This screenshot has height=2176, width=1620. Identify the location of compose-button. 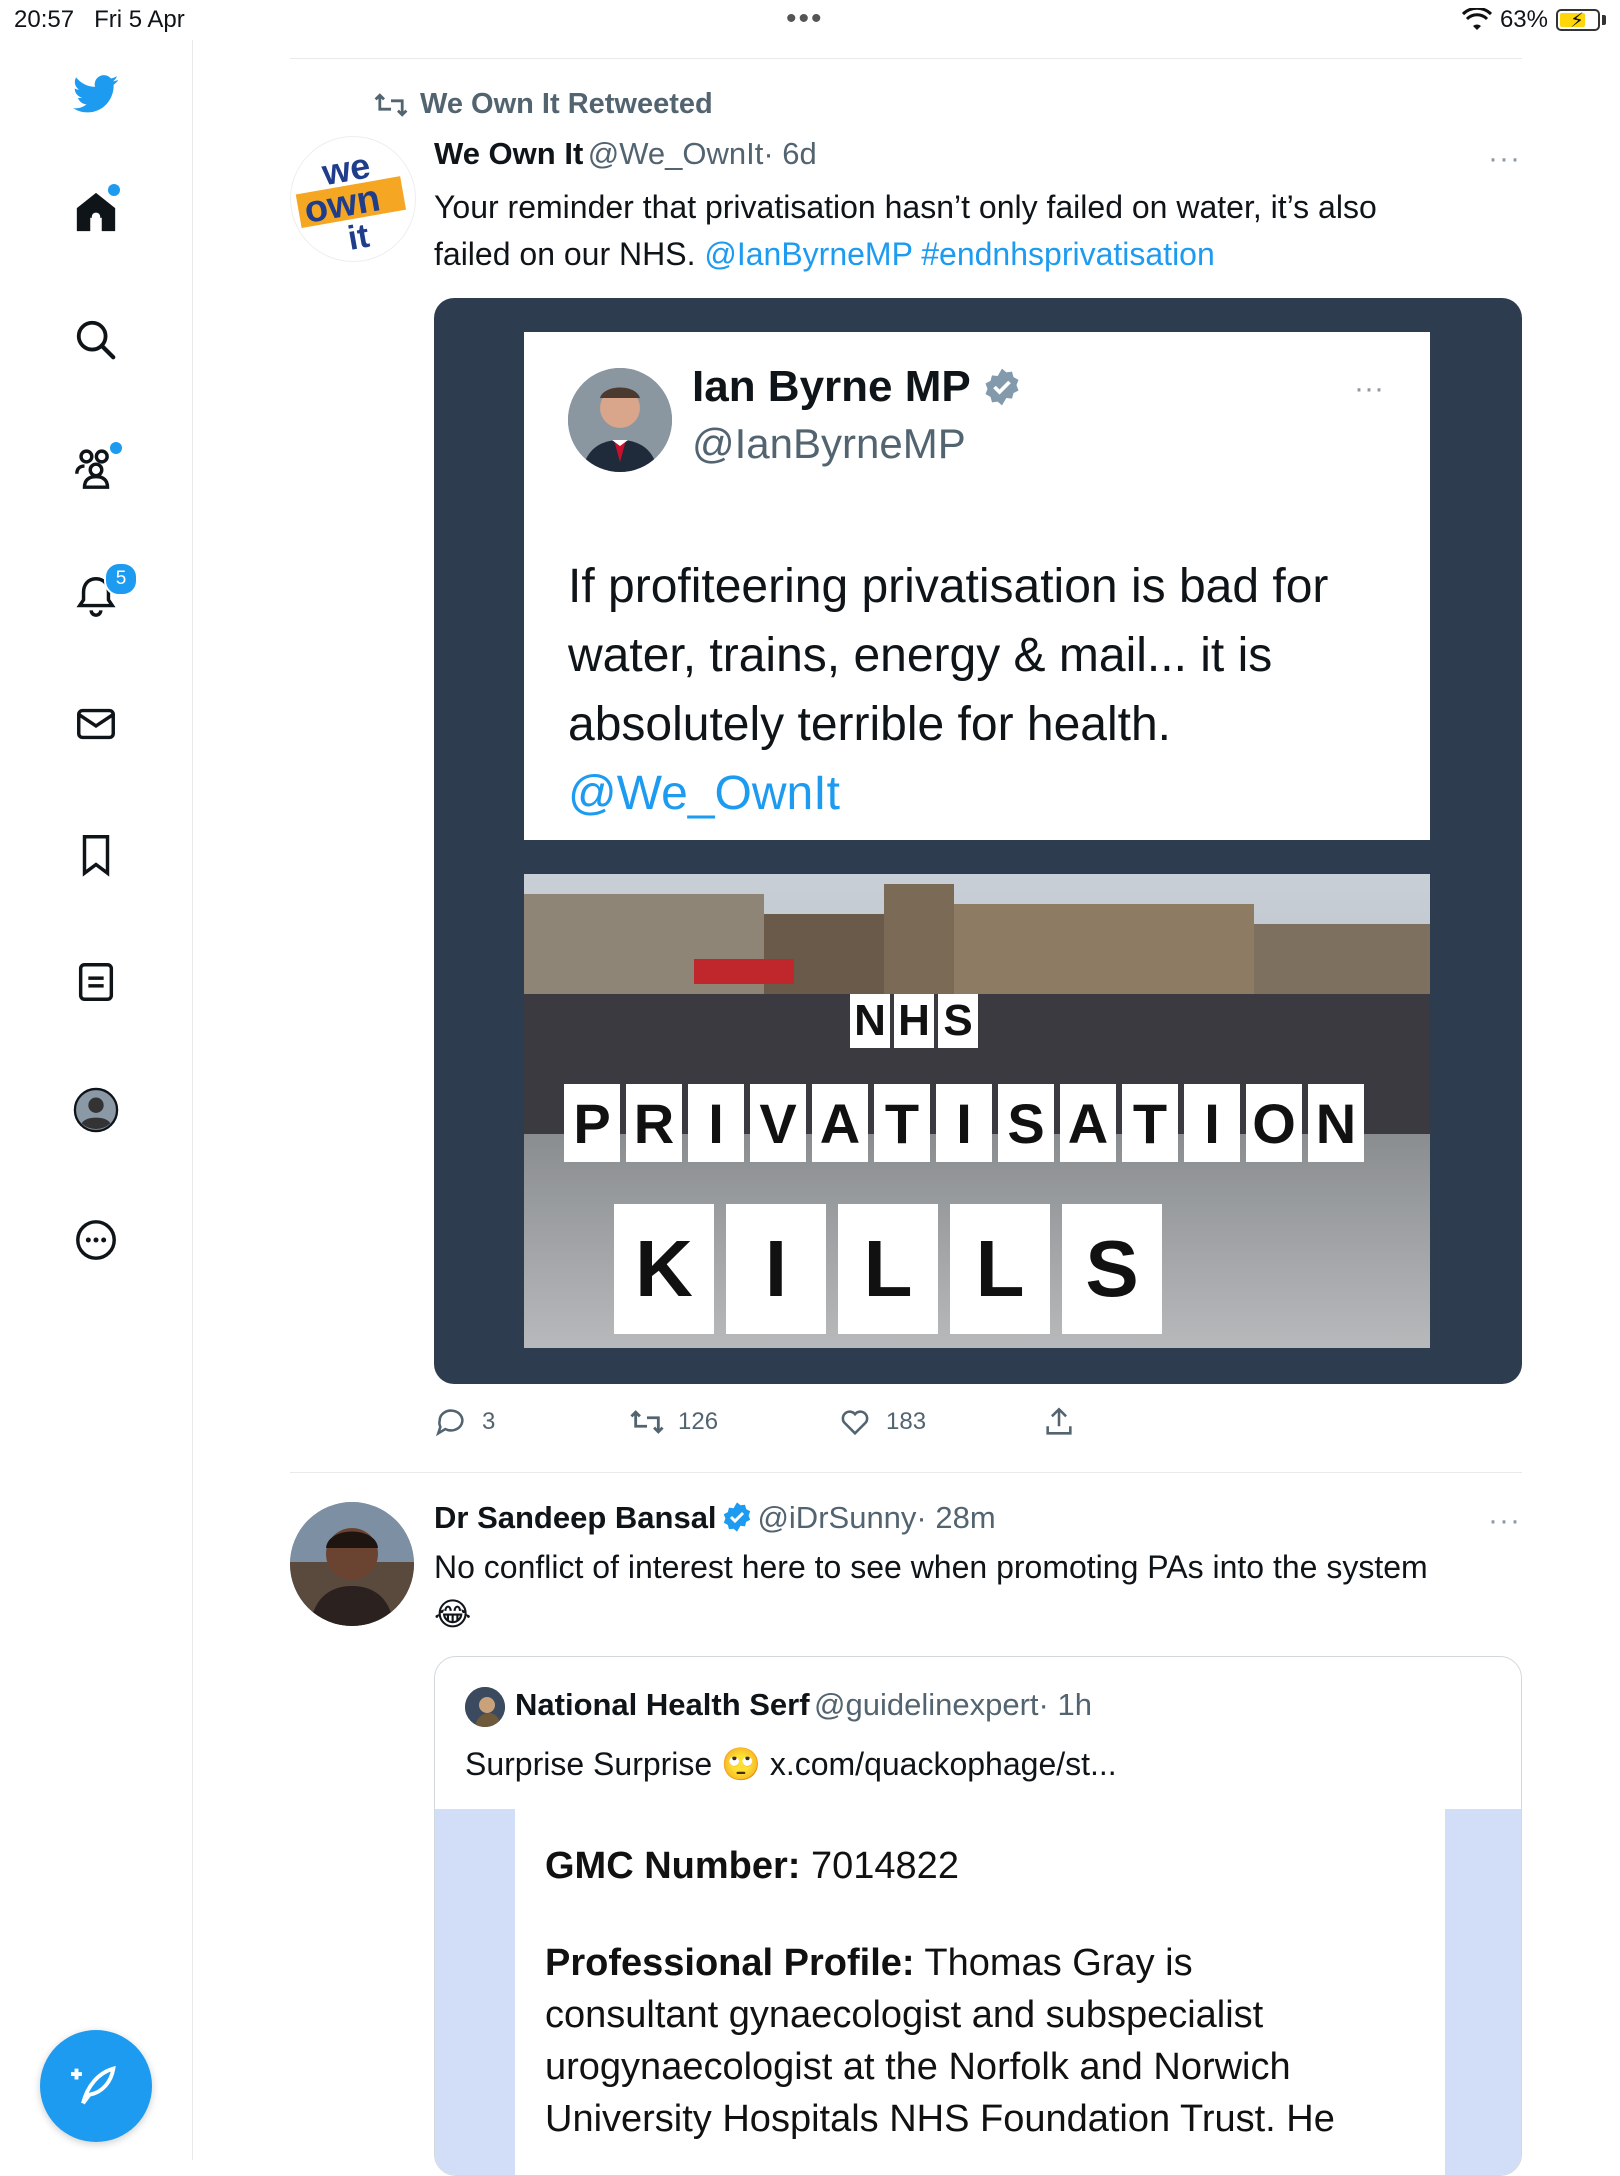
(96, 2086).